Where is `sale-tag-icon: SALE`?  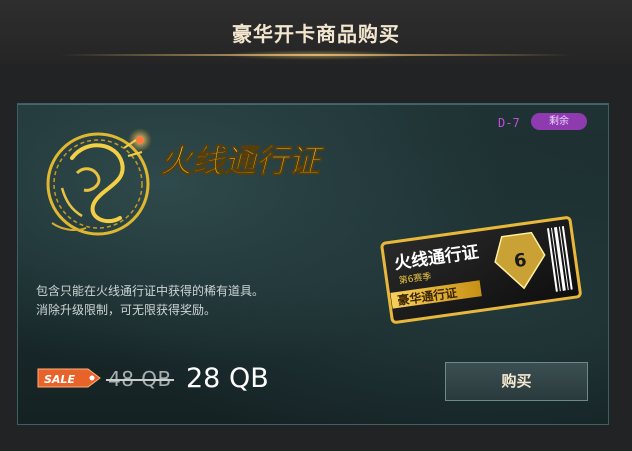
sale-tag-icon: SALE is located at coordinates (69, 378).